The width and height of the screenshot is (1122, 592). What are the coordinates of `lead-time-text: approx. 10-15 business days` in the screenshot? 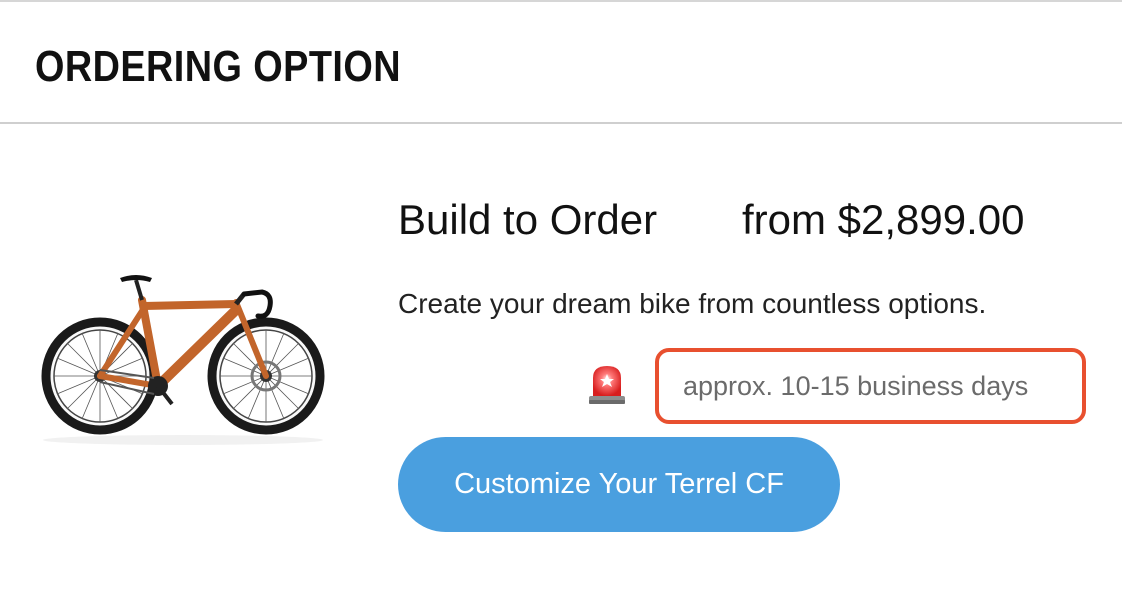 It's located at (856, 385).